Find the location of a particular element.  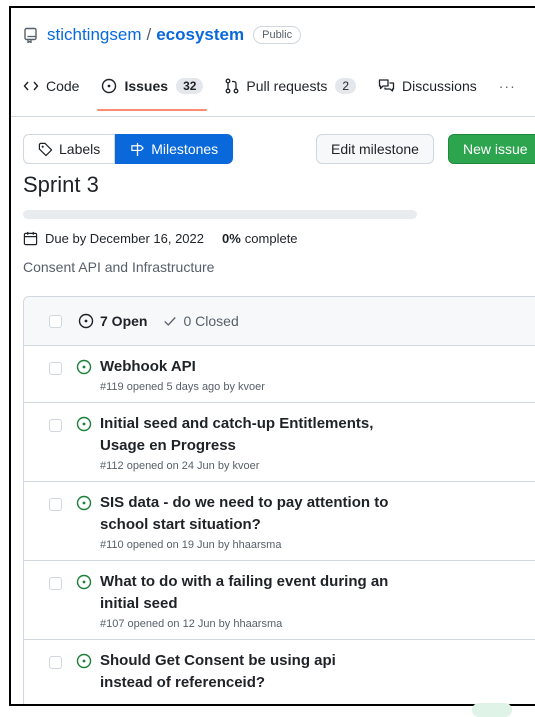

issue-meta: #110 opened on 19 Jun by hhaarsma is located at coordinates (191, 545).